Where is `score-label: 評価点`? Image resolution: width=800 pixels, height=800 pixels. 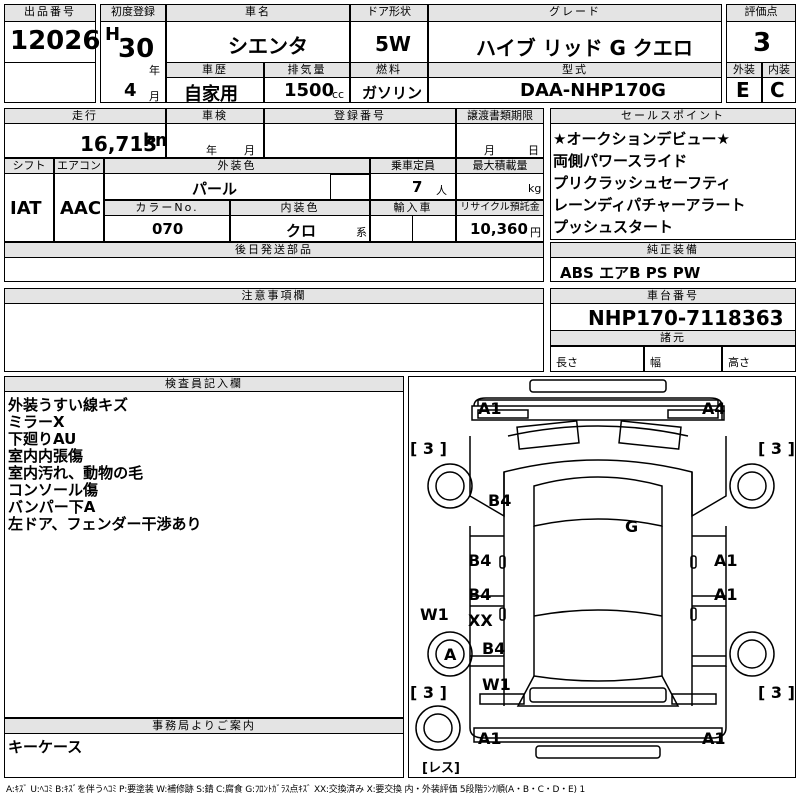 score-label: 評価点 is located at coordinates (761, 13).